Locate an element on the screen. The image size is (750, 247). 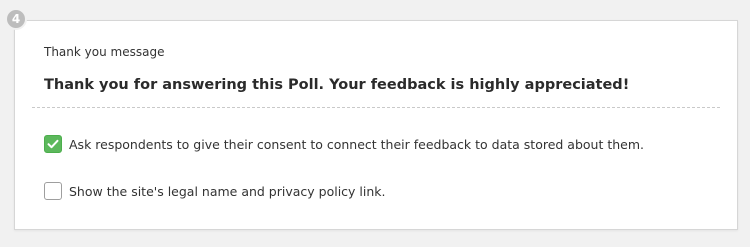
consent-checkbox is located at coordinates (53, 144).